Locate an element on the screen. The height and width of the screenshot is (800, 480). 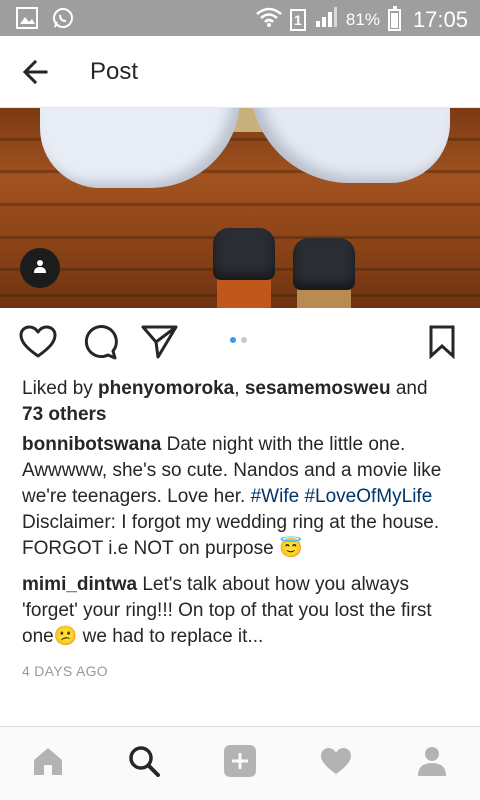
like-button is located at coordinates (38, 344).